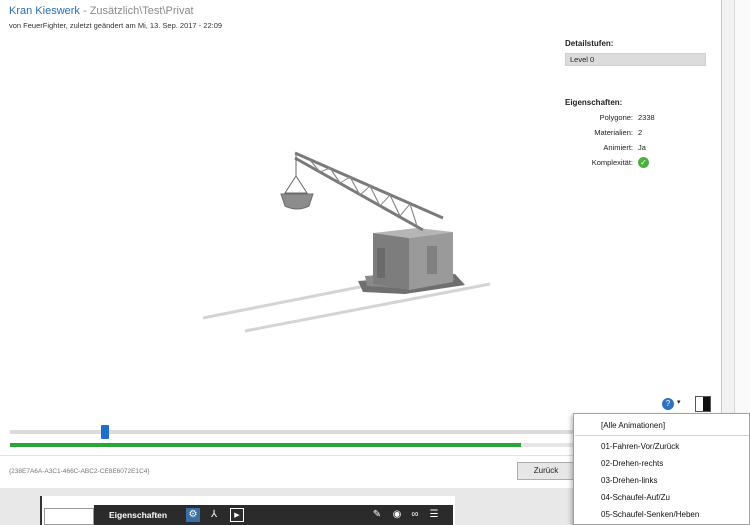  Describe the element at coordinates (640, 132) in the screenshot. I see `materials-value: 2` at that location.